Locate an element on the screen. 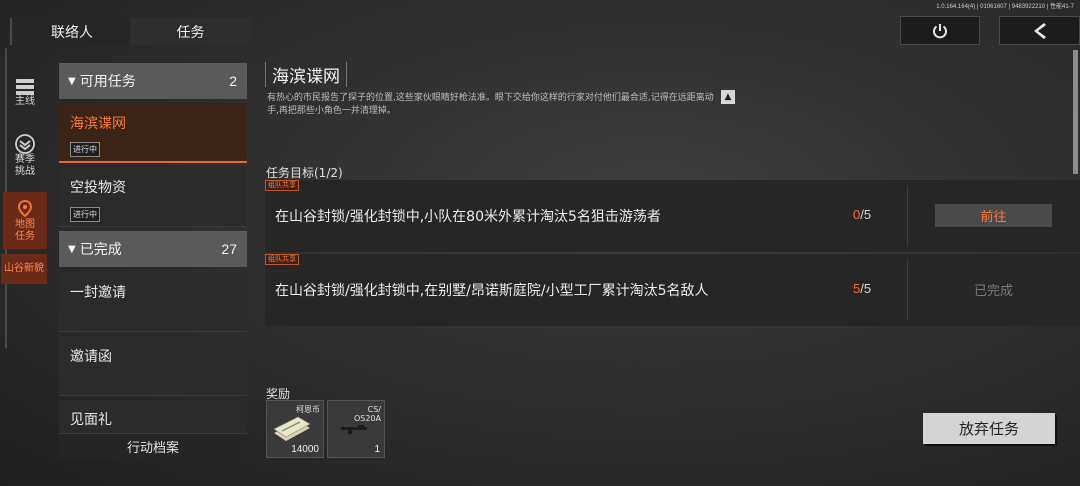 The image size is (1080, 486). rail-map-missions: 地图 任务 is located at coordinates (25, 220).